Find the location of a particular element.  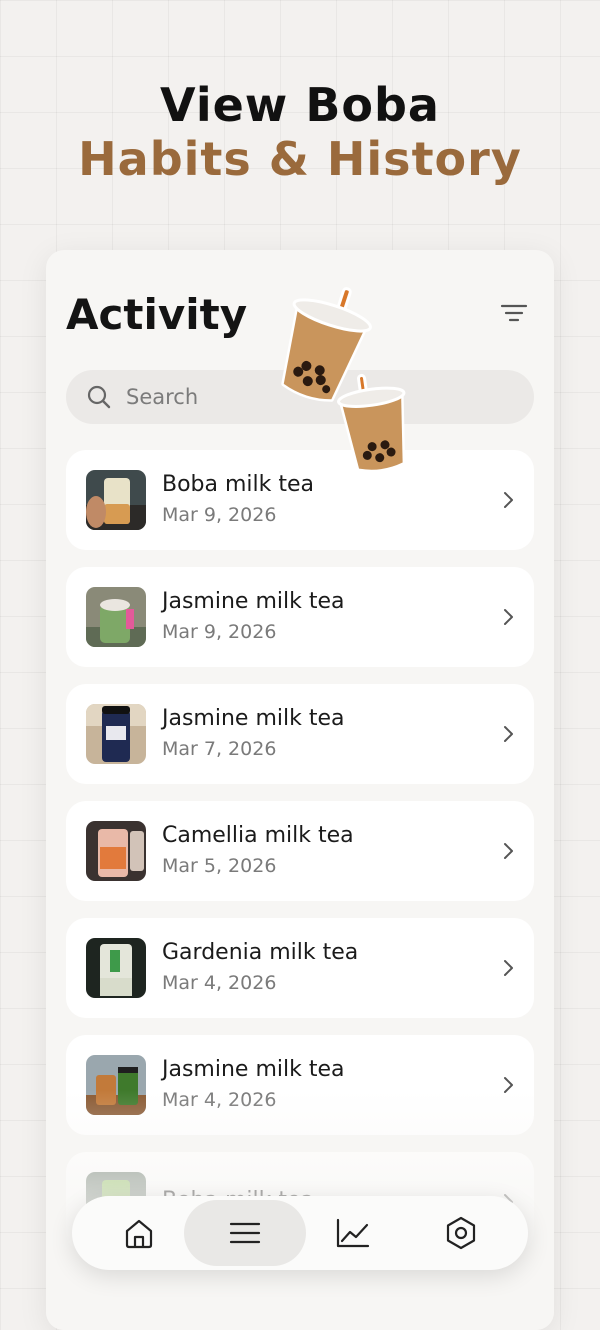

boba-cup-sticker is located at coordinates (371, 423).